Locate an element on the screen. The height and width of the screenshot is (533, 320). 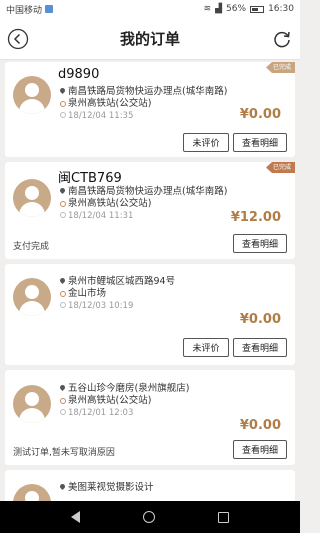
back-button is located at coordinates (18, 39).